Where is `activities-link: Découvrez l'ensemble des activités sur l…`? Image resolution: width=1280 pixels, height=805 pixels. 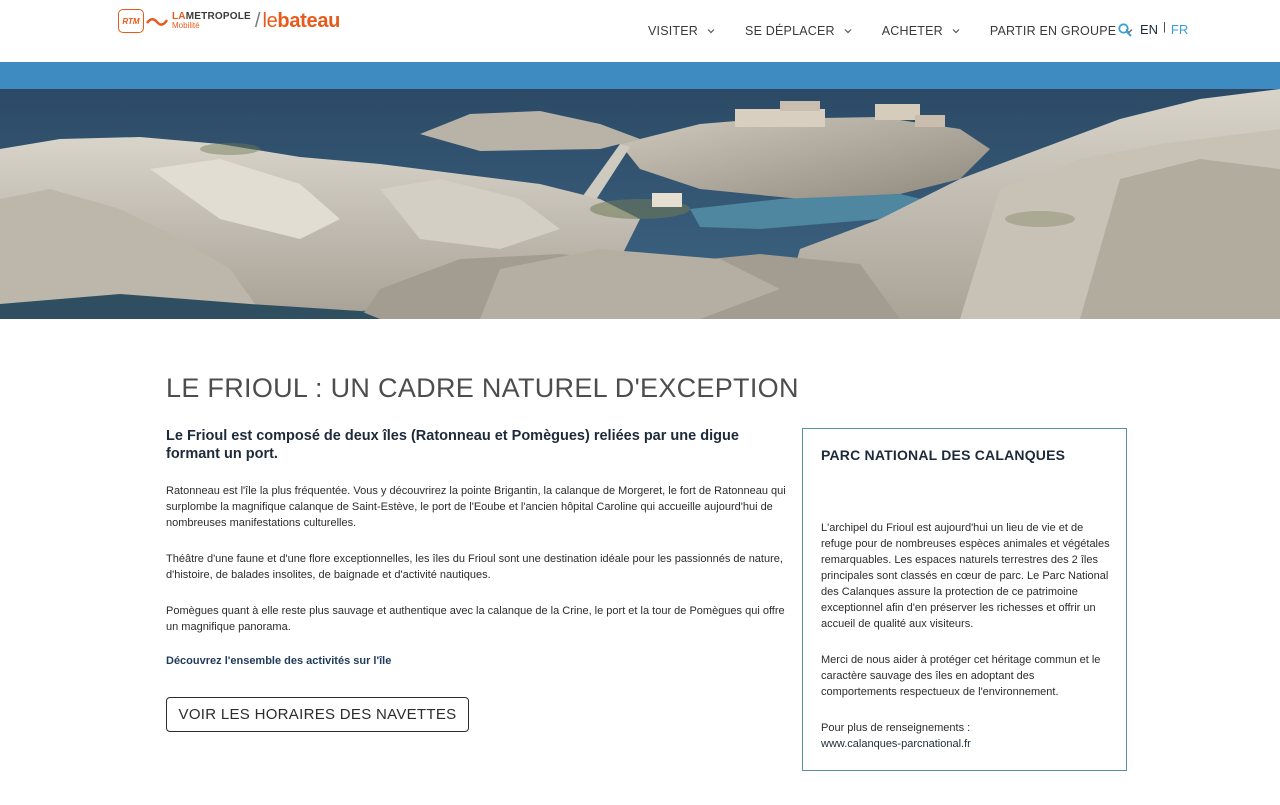 activities-link: Découvrez l'ensemble des activités sur l… is located at coordinates (278, 661).